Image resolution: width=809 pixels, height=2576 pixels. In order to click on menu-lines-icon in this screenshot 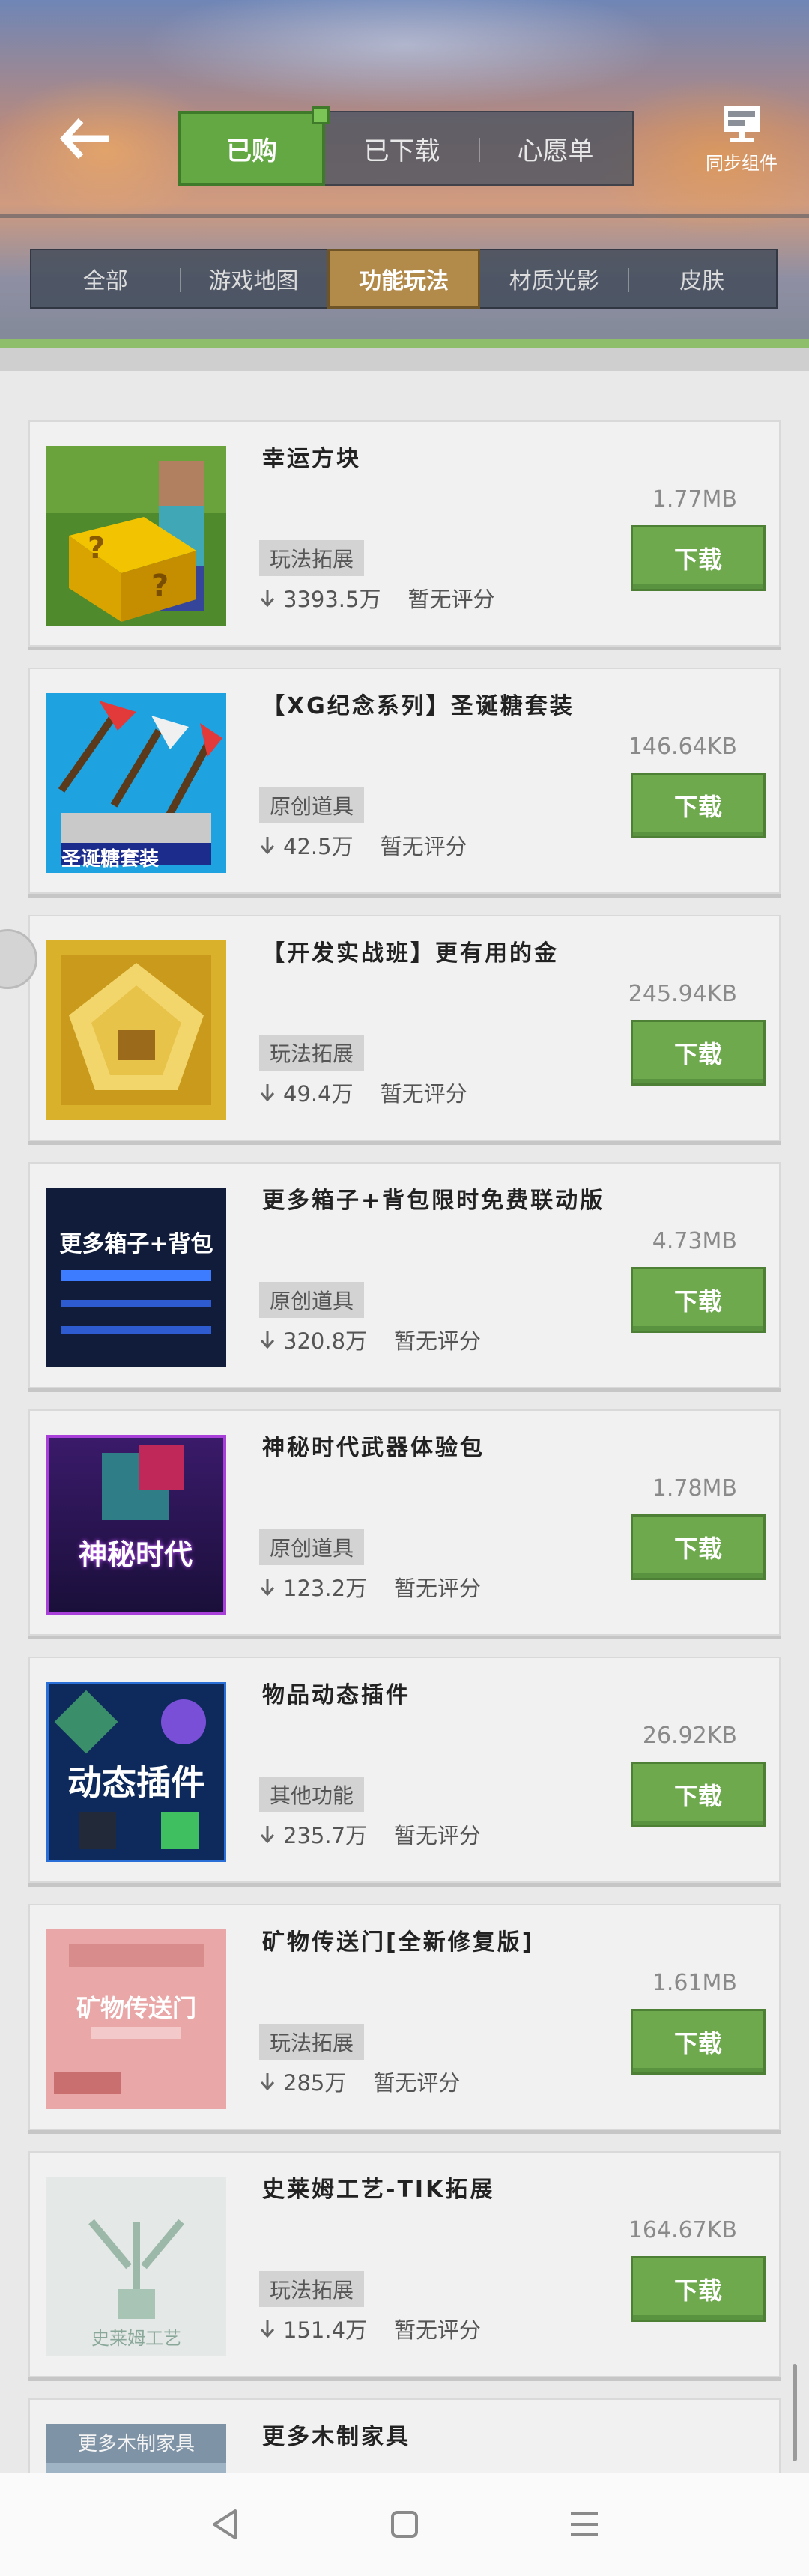, I will do `click(584, 2524)`.